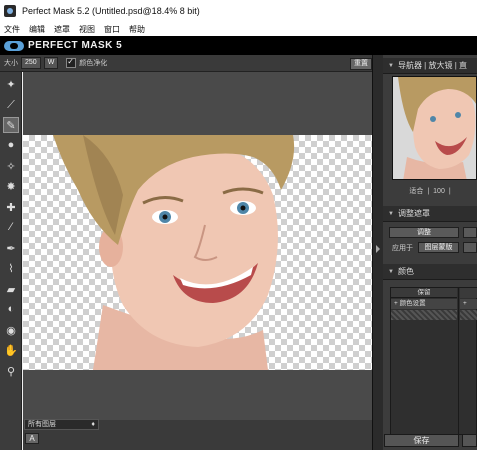 The image size is (477, 450). Describe the element at coordinates (11, 105) in the screenshot. I see `magic-wand-drop-icon: ⟋` at that location.